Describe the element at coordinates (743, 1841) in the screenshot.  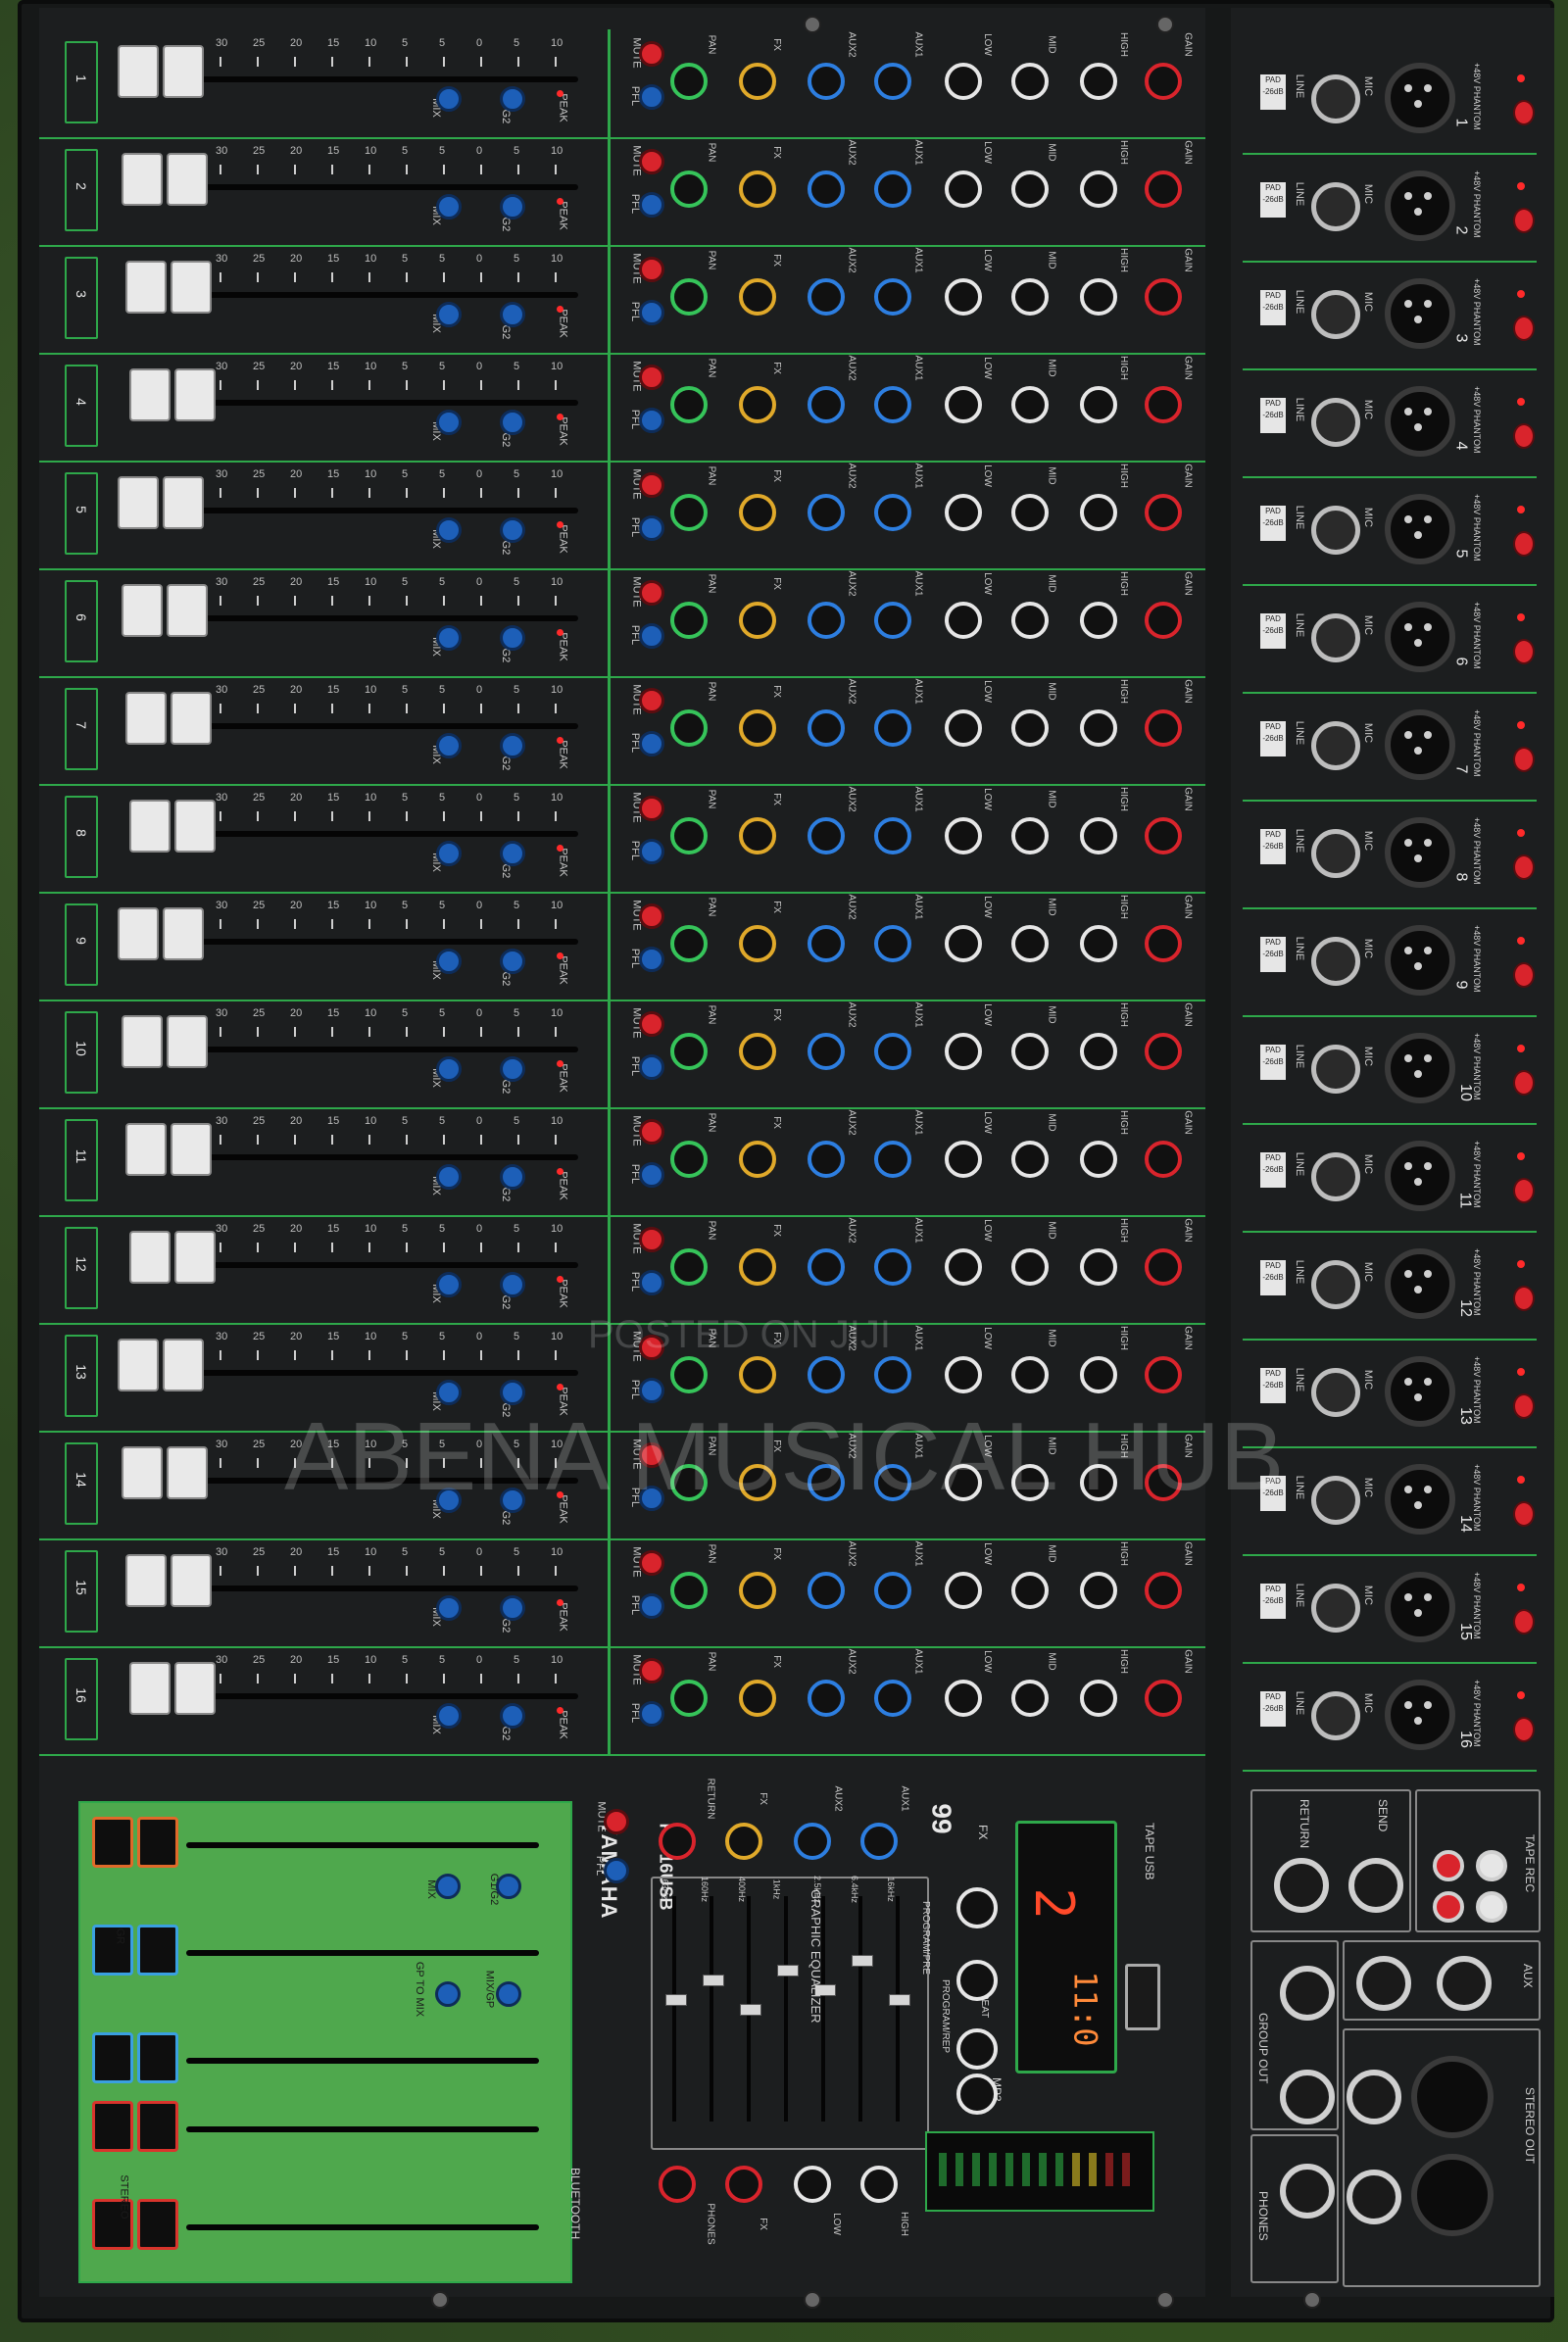
I see `master-fx-knob` at that location.